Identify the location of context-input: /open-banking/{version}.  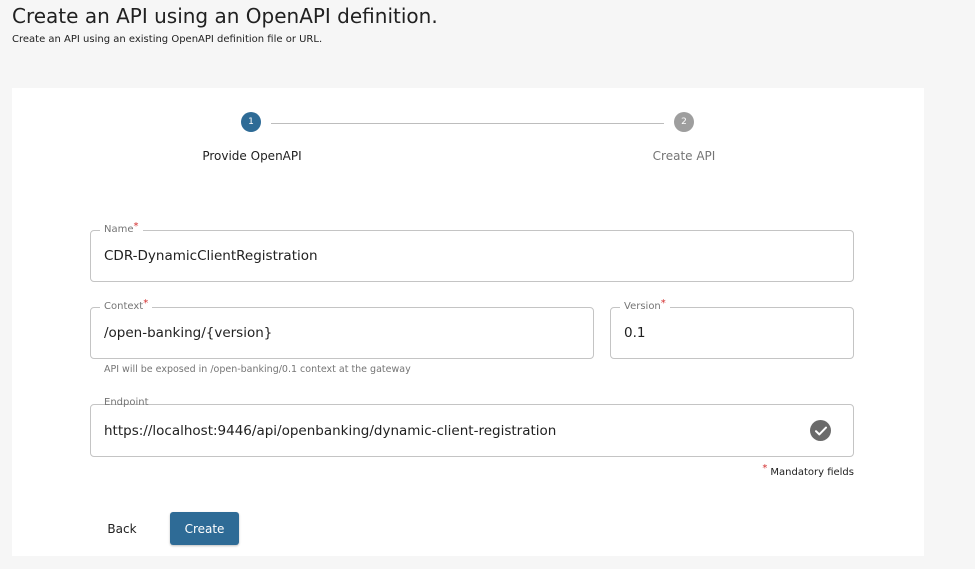
(188, 333).